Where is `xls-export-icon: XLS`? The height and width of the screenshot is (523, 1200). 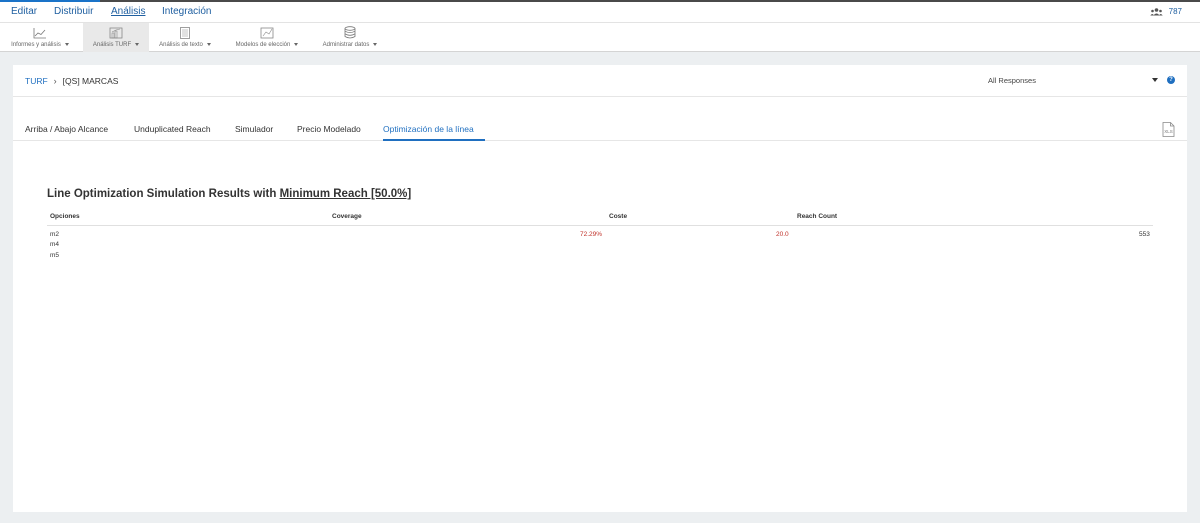
xls-export-icon: XLS is located at coordinates (1168, 132).